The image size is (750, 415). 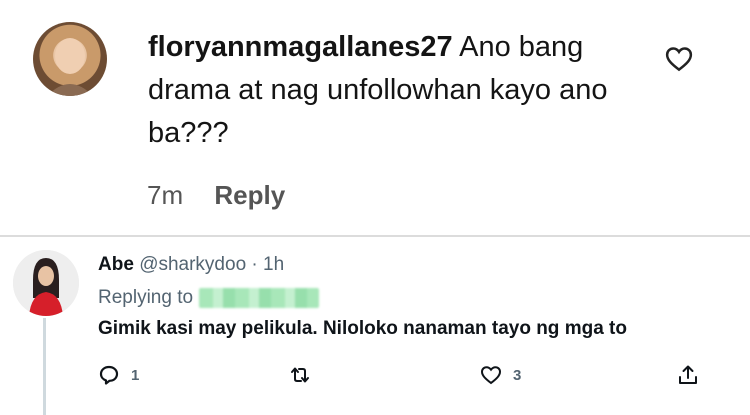 What do you see at coordinates (249, 195) in the screenshot?
I see `comment-reply-button: Reply` at bounding box center [249, 195].